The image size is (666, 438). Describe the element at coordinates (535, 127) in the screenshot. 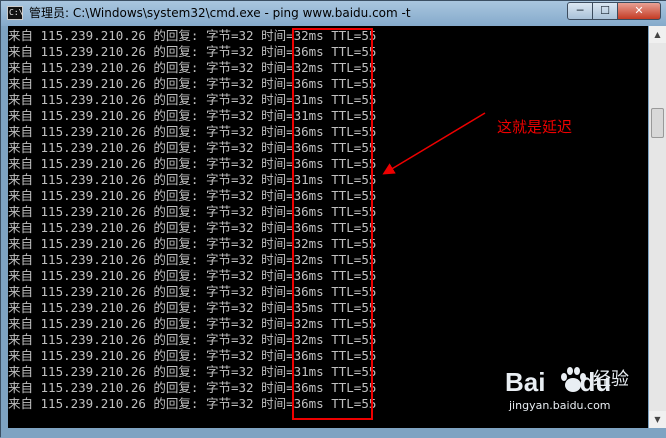

I see `latency-annotation: 这就是延迟` at that location.